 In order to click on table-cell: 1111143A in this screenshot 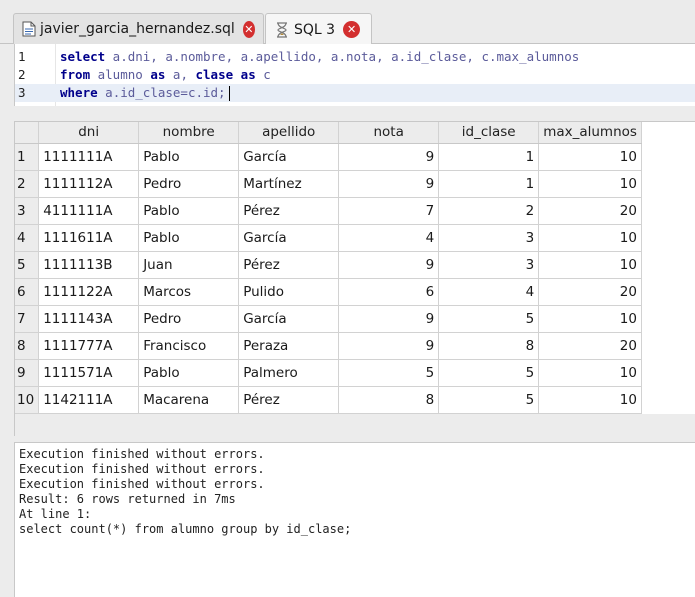, I will do `click(89, 319)`.